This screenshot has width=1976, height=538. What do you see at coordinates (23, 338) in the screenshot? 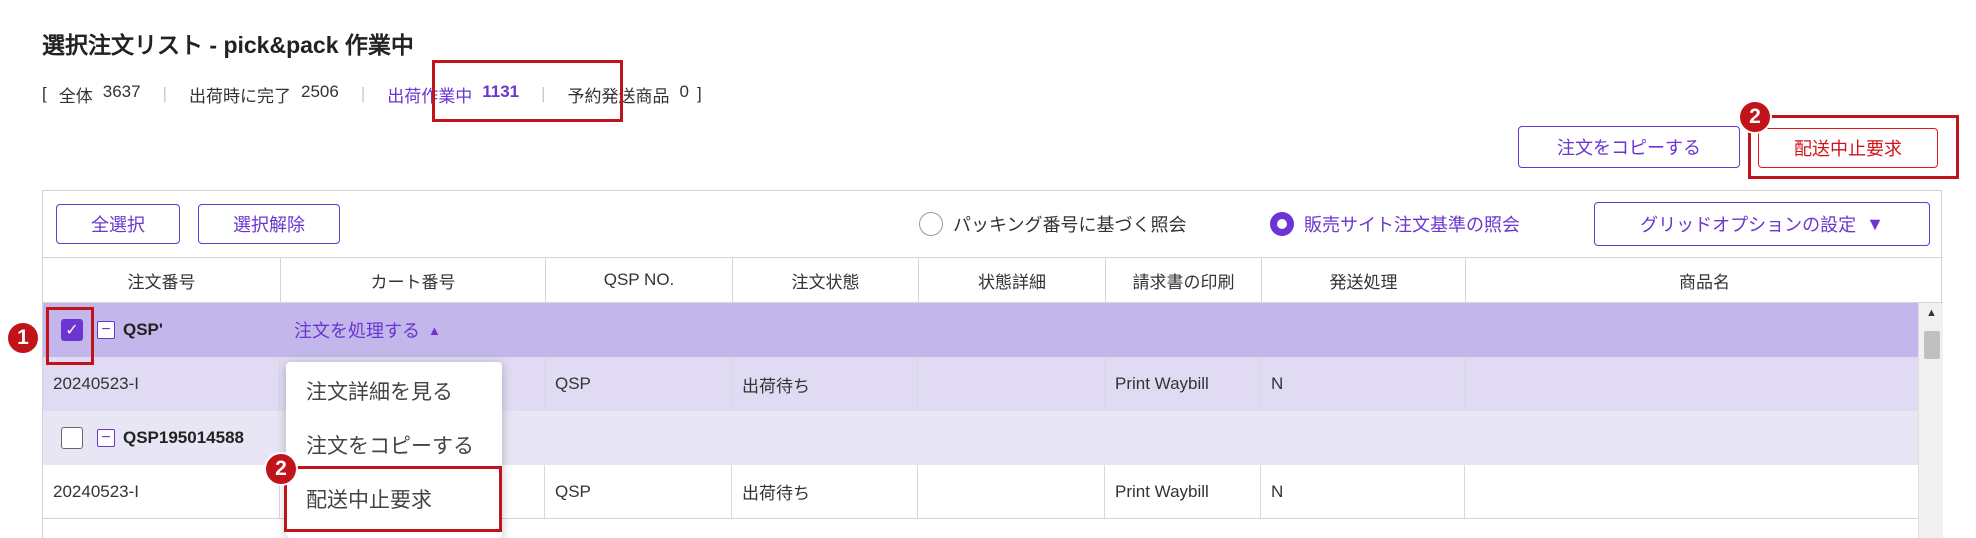
I see `step-badge-1: 1` at bounding box center [23, 338].